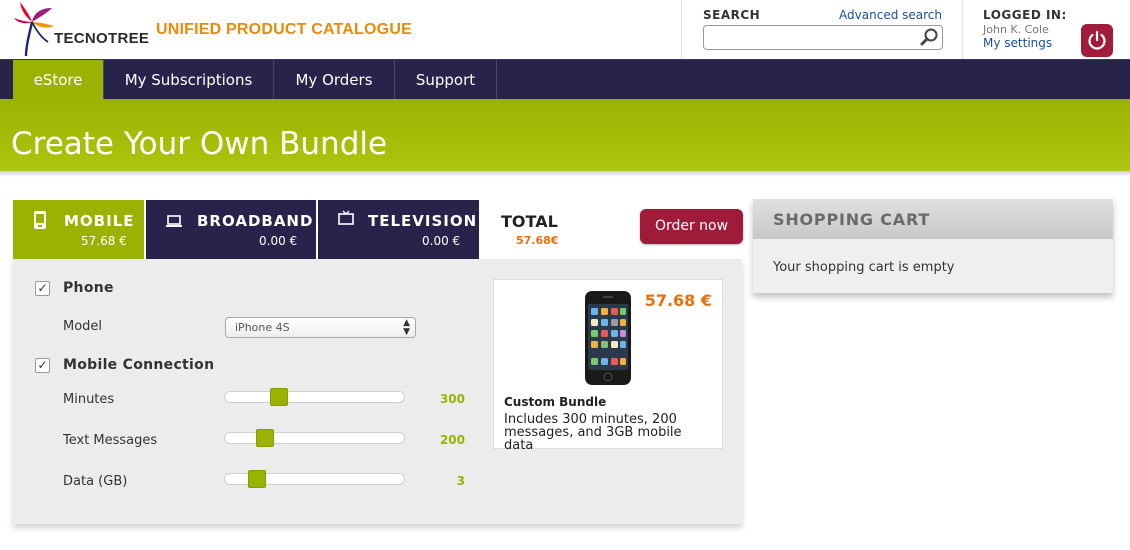 The height and width of the screenshot is (550, 1130). I want to click on login-block: LOGGED IN: John K. Cole My settings, so click(1033, 29).